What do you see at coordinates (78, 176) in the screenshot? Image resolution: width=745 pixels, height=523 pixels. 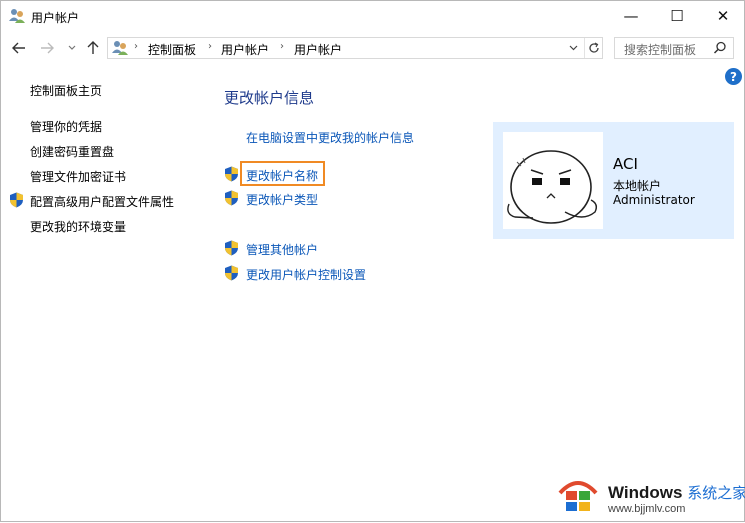 I see `manage-encryption-certificates-link: 管理文件加密证书` at bounding box center [78, 176].